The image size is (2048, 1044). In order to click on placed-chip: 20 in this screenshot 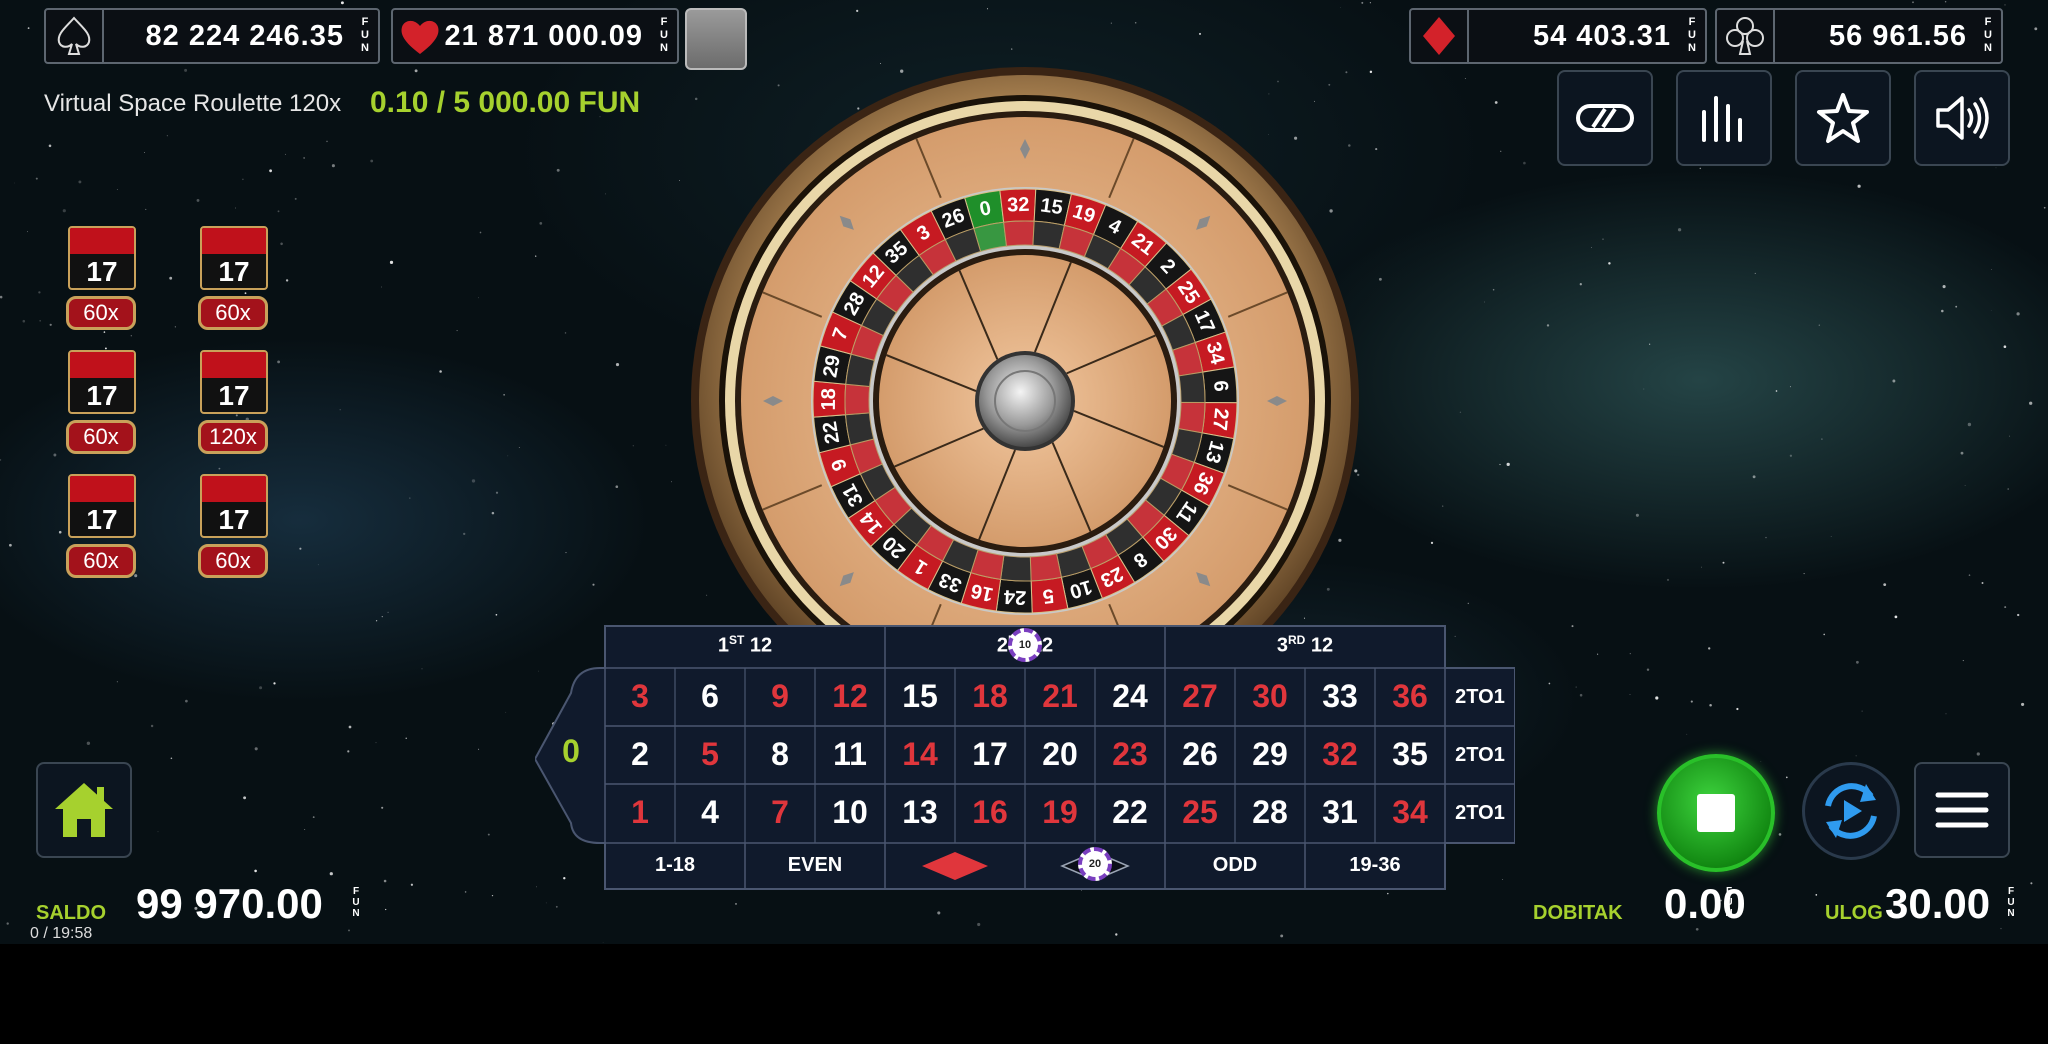, I will do `click(1095, 864)`.